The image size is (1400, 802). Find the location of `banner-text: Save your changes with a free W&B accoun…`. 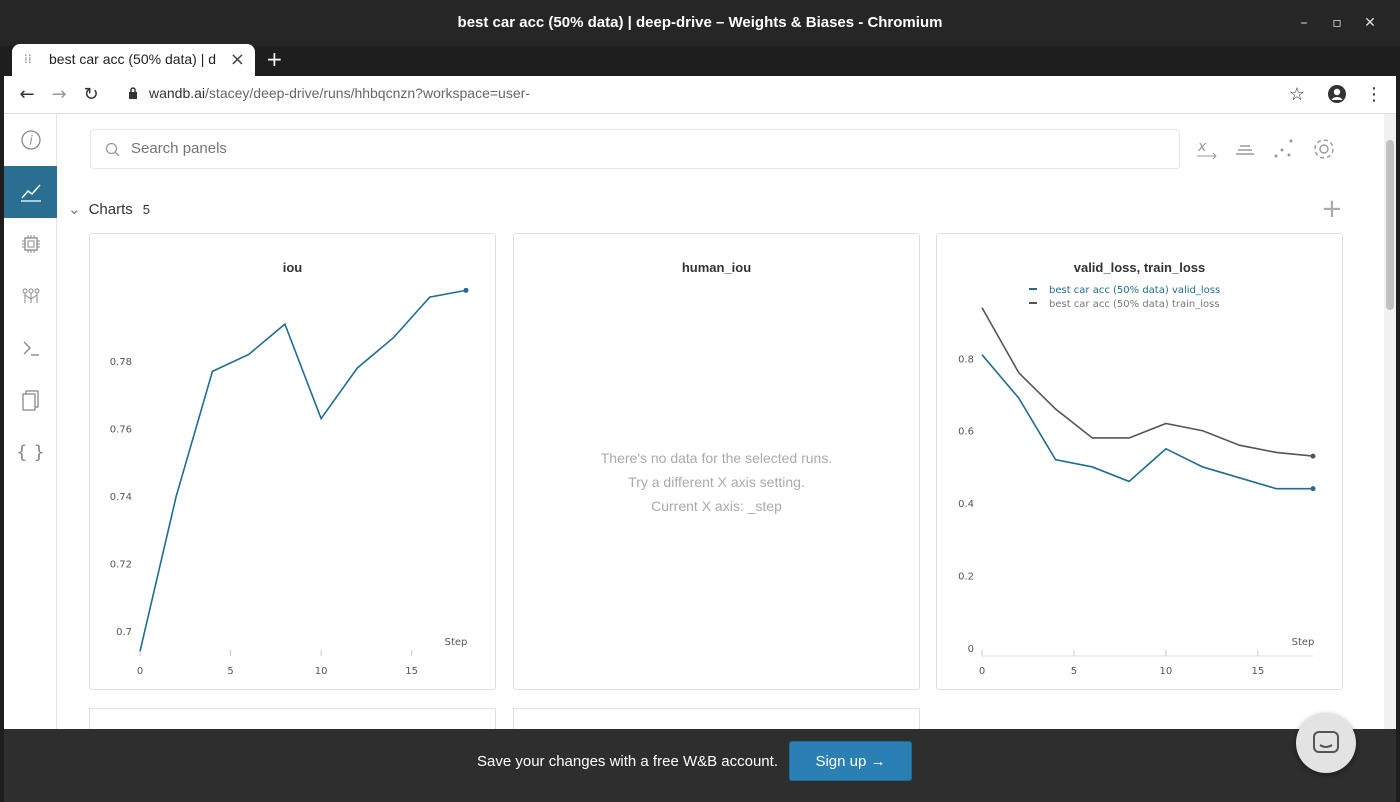

banner-text: Save your changes with a free W&B accoun… is located at coordinates (627, 761).